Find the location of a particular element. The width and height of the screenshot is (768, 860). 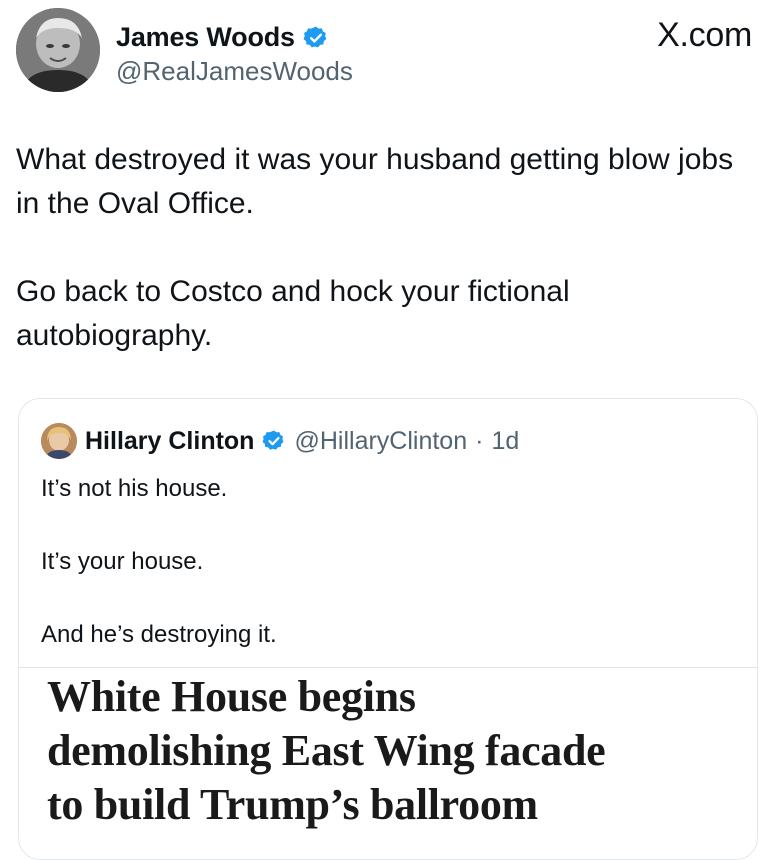

author-avatar is located at coordinates (58, 50).